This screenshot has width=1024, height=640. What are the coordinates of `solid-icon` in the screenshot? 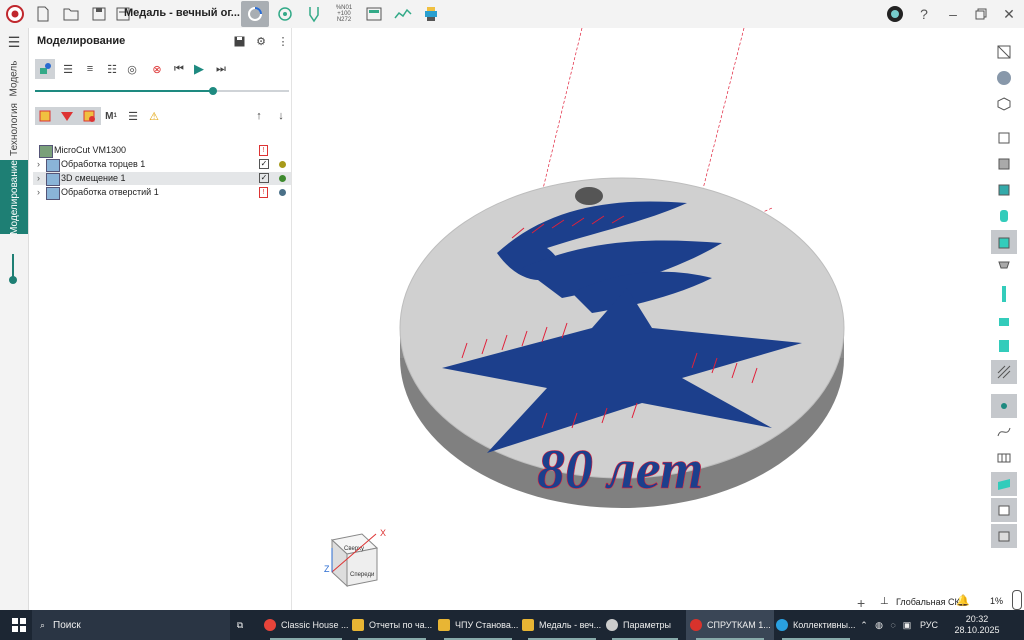 It's located at (1004, 510).